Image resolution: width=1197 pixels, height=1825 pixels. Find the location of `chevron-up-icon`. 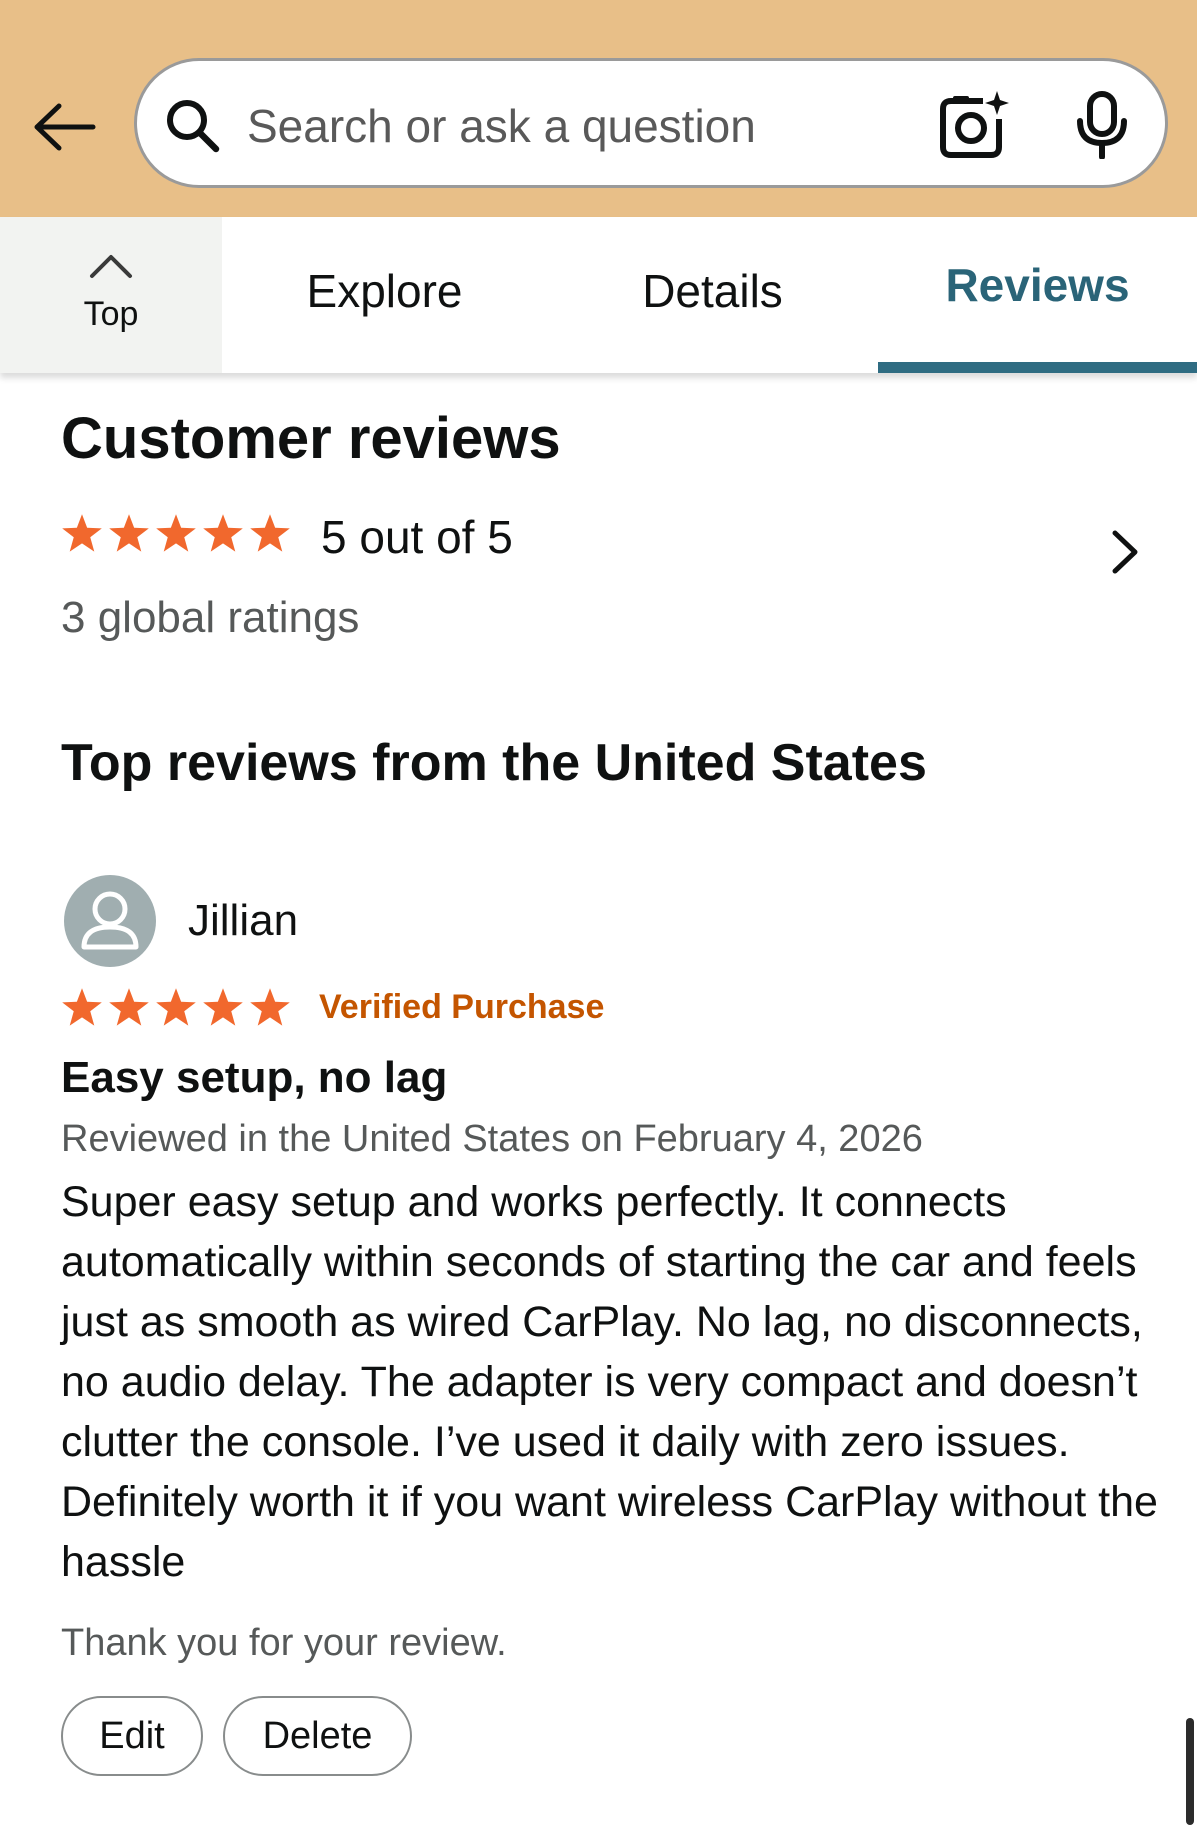

chevron-up-icon is located at coordinates (111, 266).